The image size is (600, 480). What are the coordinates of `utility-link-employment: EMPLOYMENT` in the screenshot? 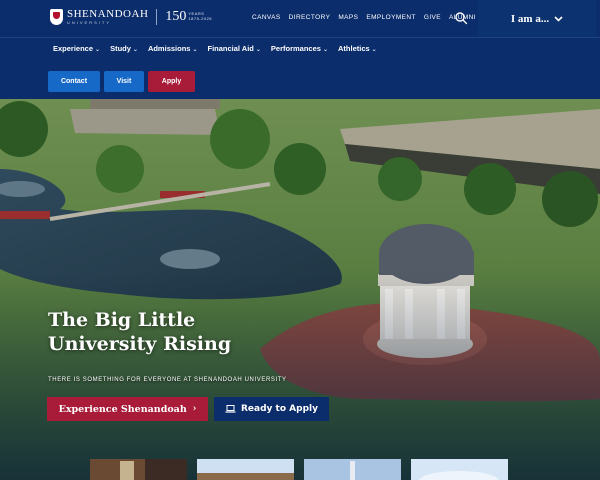 It's located at (391, 17).